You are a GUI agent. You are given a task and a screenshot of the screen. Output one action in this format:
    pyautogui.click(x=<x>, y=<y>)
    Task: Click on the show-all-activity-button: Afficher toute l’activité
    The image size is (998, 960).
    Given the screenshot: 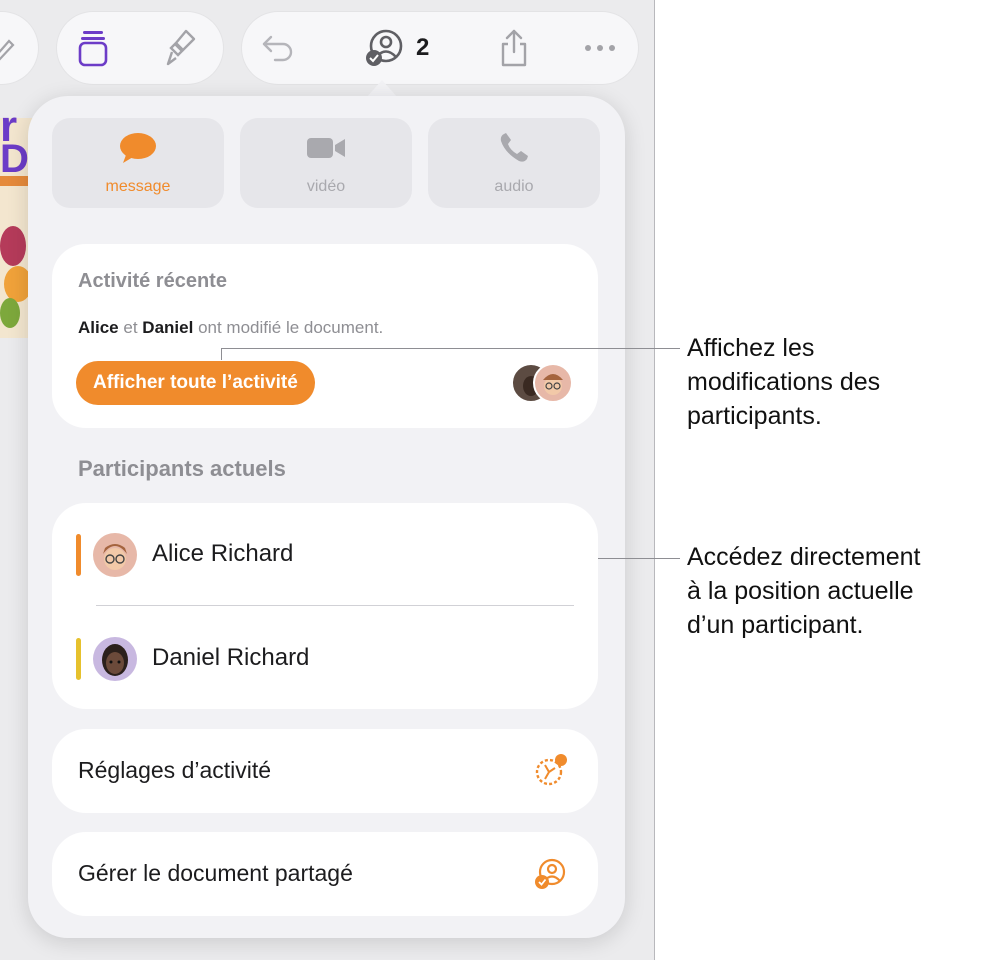 What is the action you would take?
    pyautogui.click(x=195, y=383)
    